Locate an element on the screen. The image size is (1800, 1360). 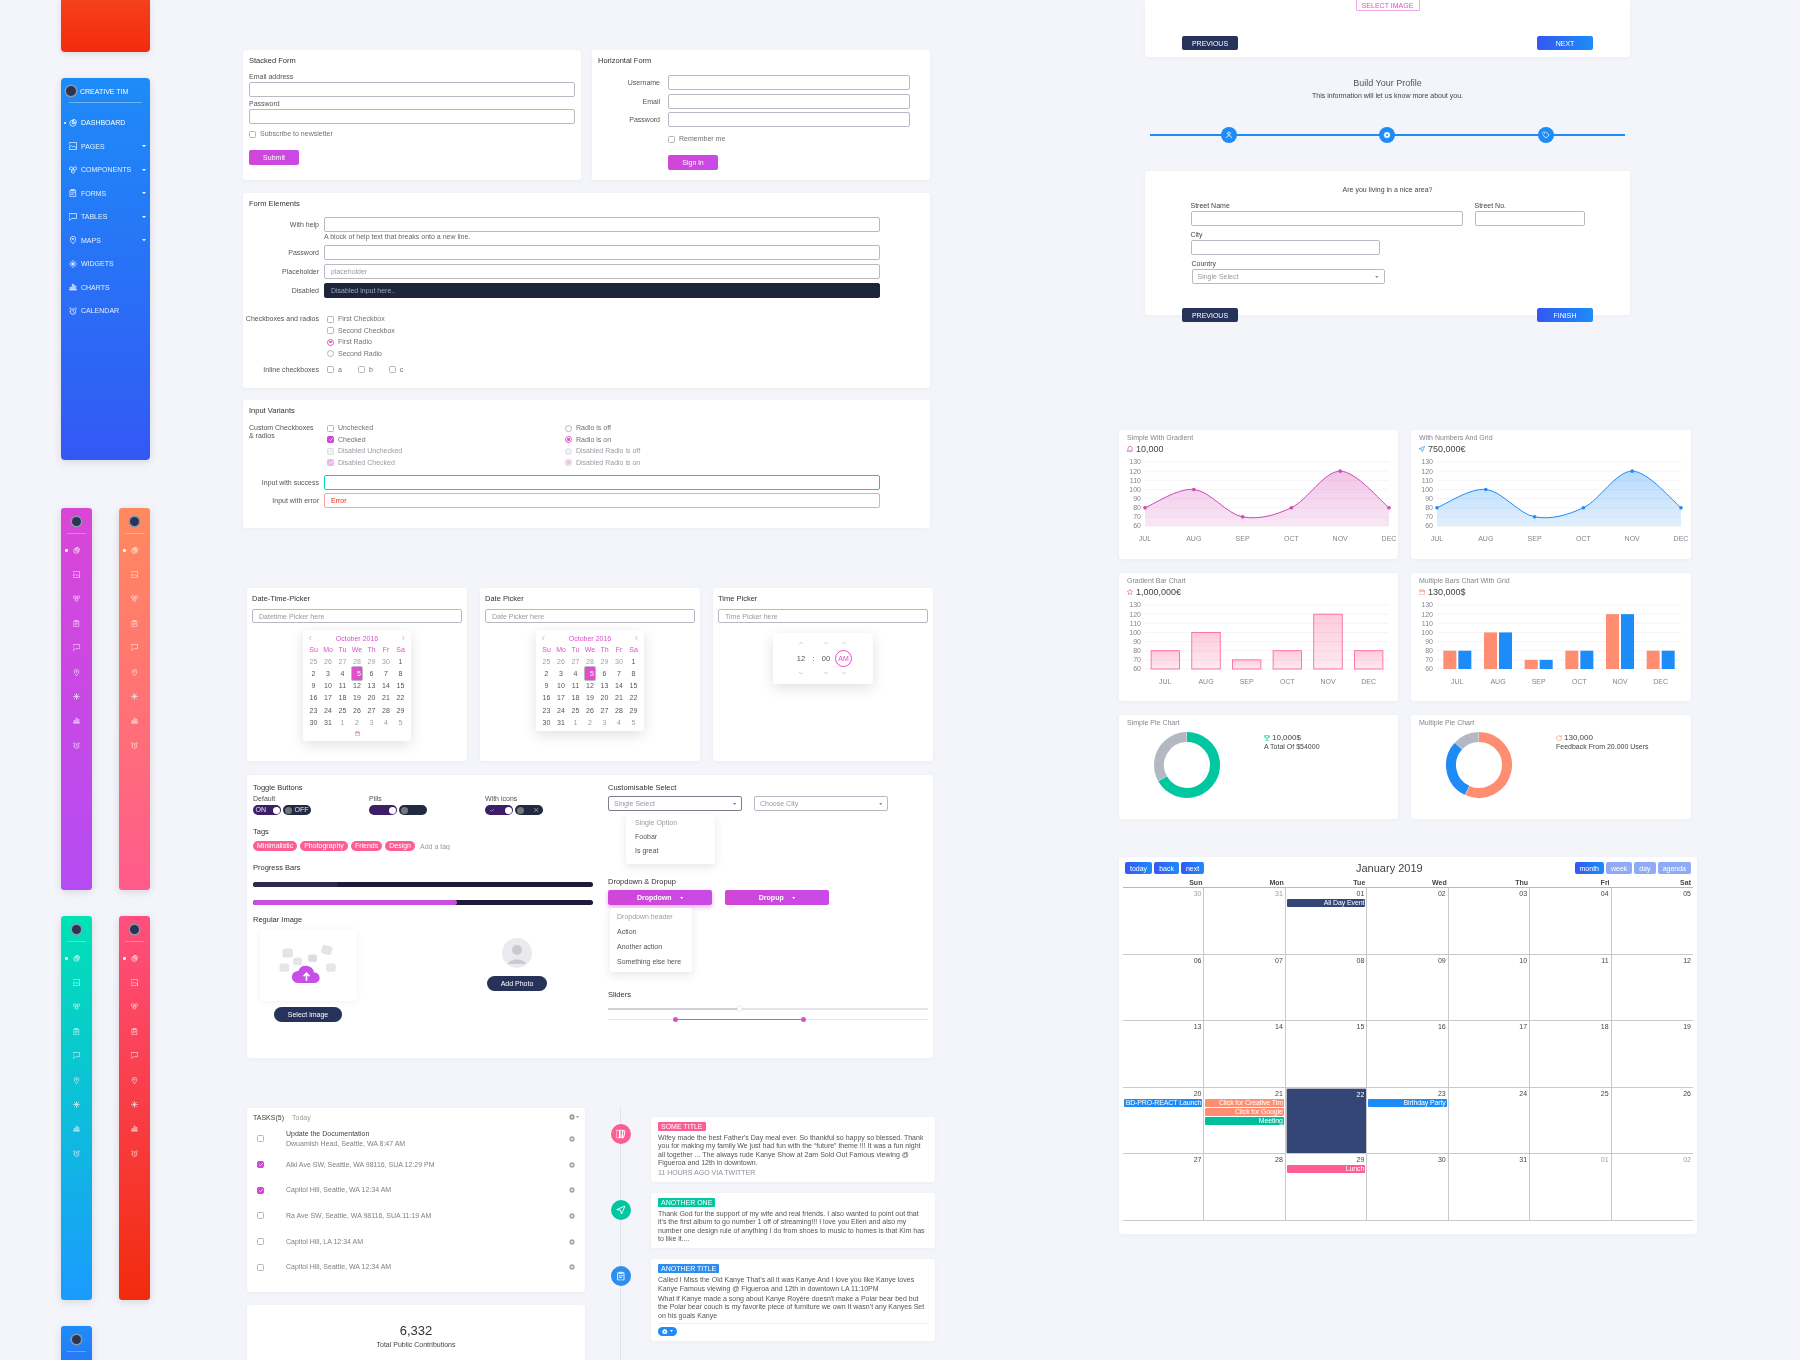
data-point is located at coordinates (1389, 507).